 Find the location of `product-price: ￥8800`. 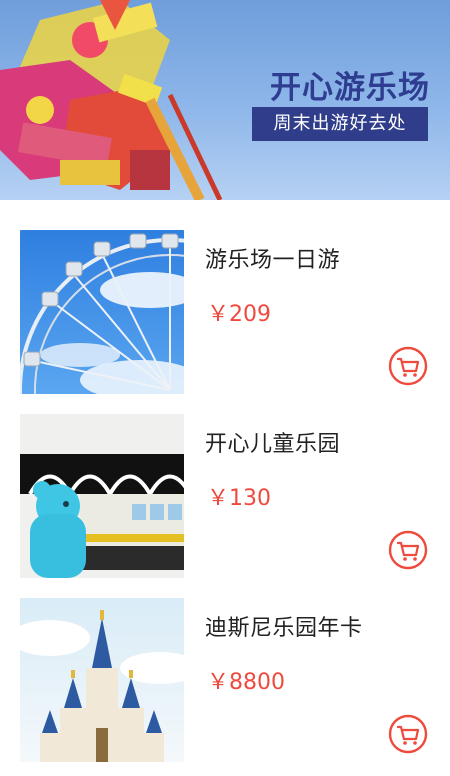

product-price: ￥8800 is located at coordinates (246, 682).